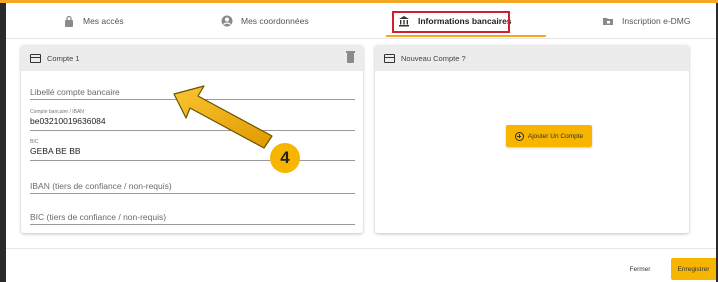 This screenshot has height=282, width=718. I want to click on folder-icon, so click(608, 21).